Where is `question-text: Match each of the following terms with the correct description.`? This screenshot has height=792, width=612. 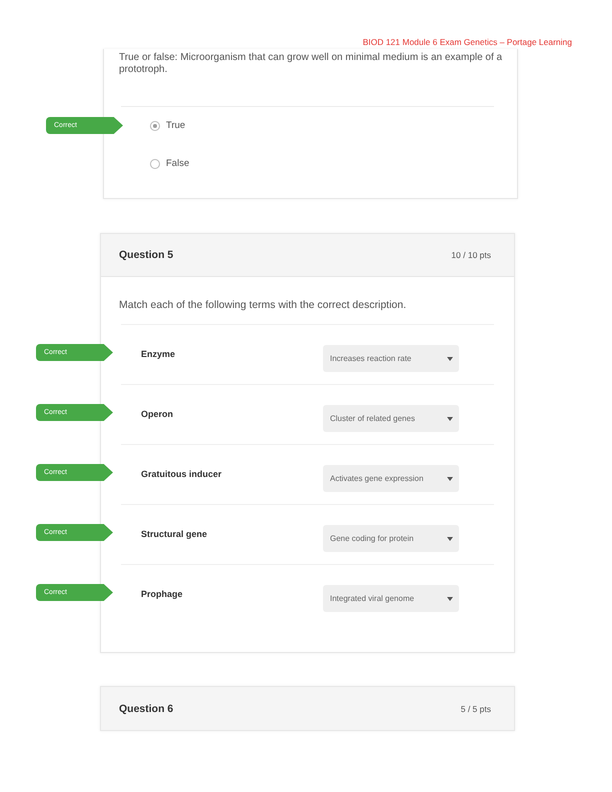 question-text: Match each of the following terms with the correct description. is located at coordinates (263, 304).